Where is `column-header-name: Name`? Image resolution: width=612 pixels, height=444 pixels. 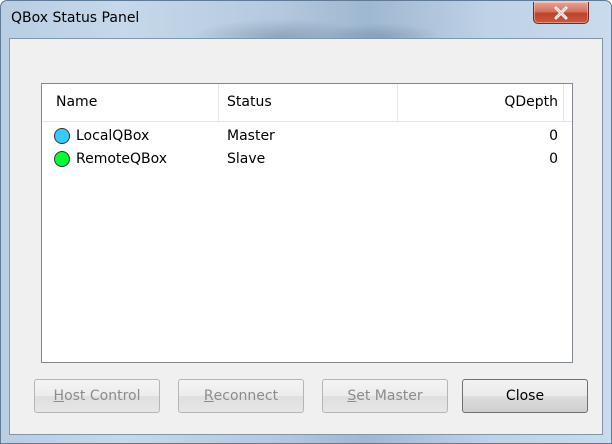 column-header-name: Name is located at coordinates (76, 102).